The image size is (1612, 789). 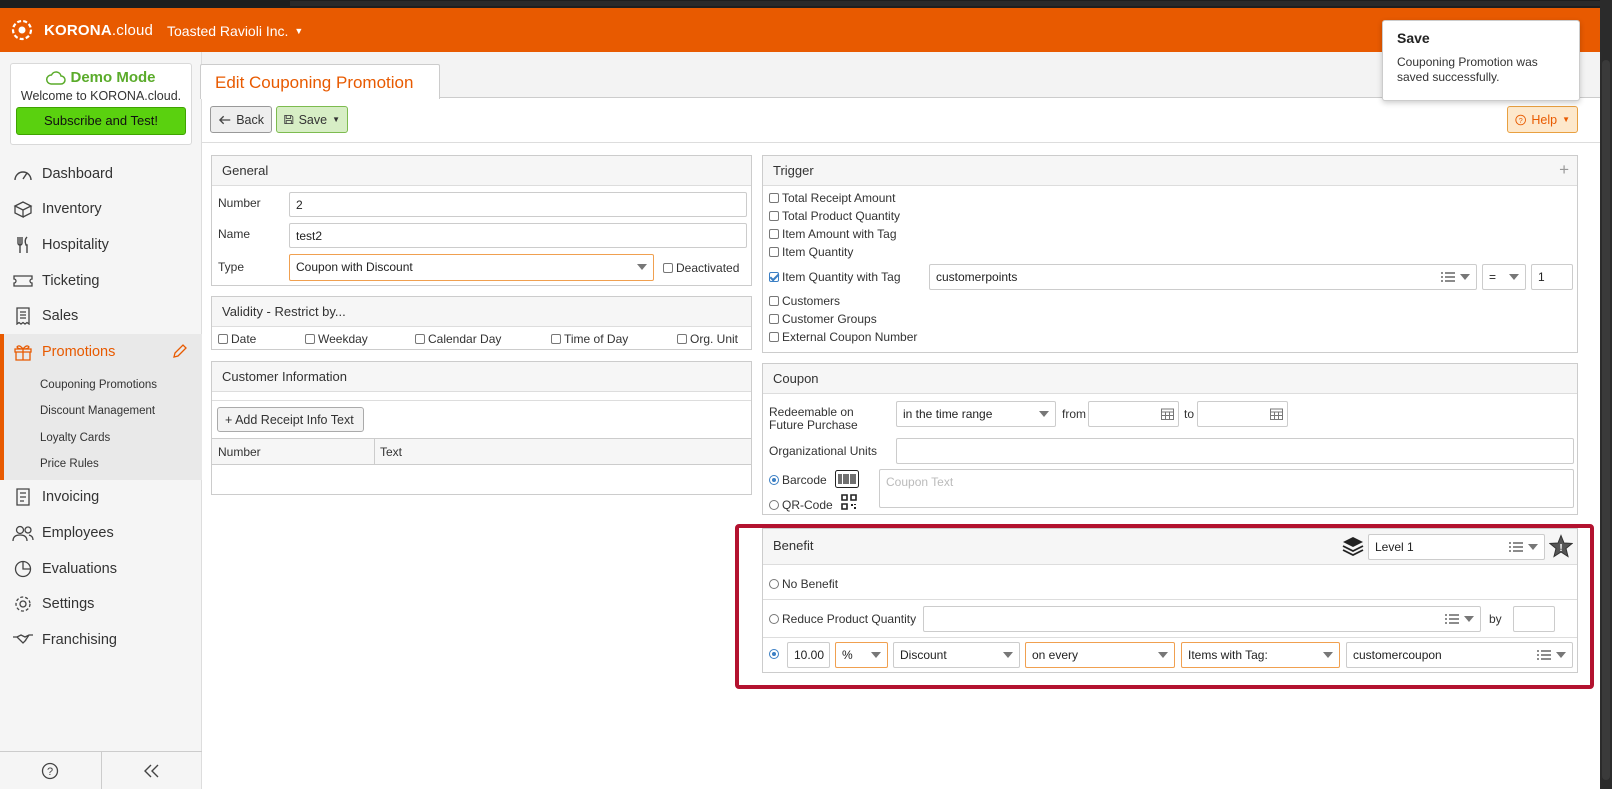 I want to click on page-title: Edit Couponing Promotion, so click(x=320, y=81).